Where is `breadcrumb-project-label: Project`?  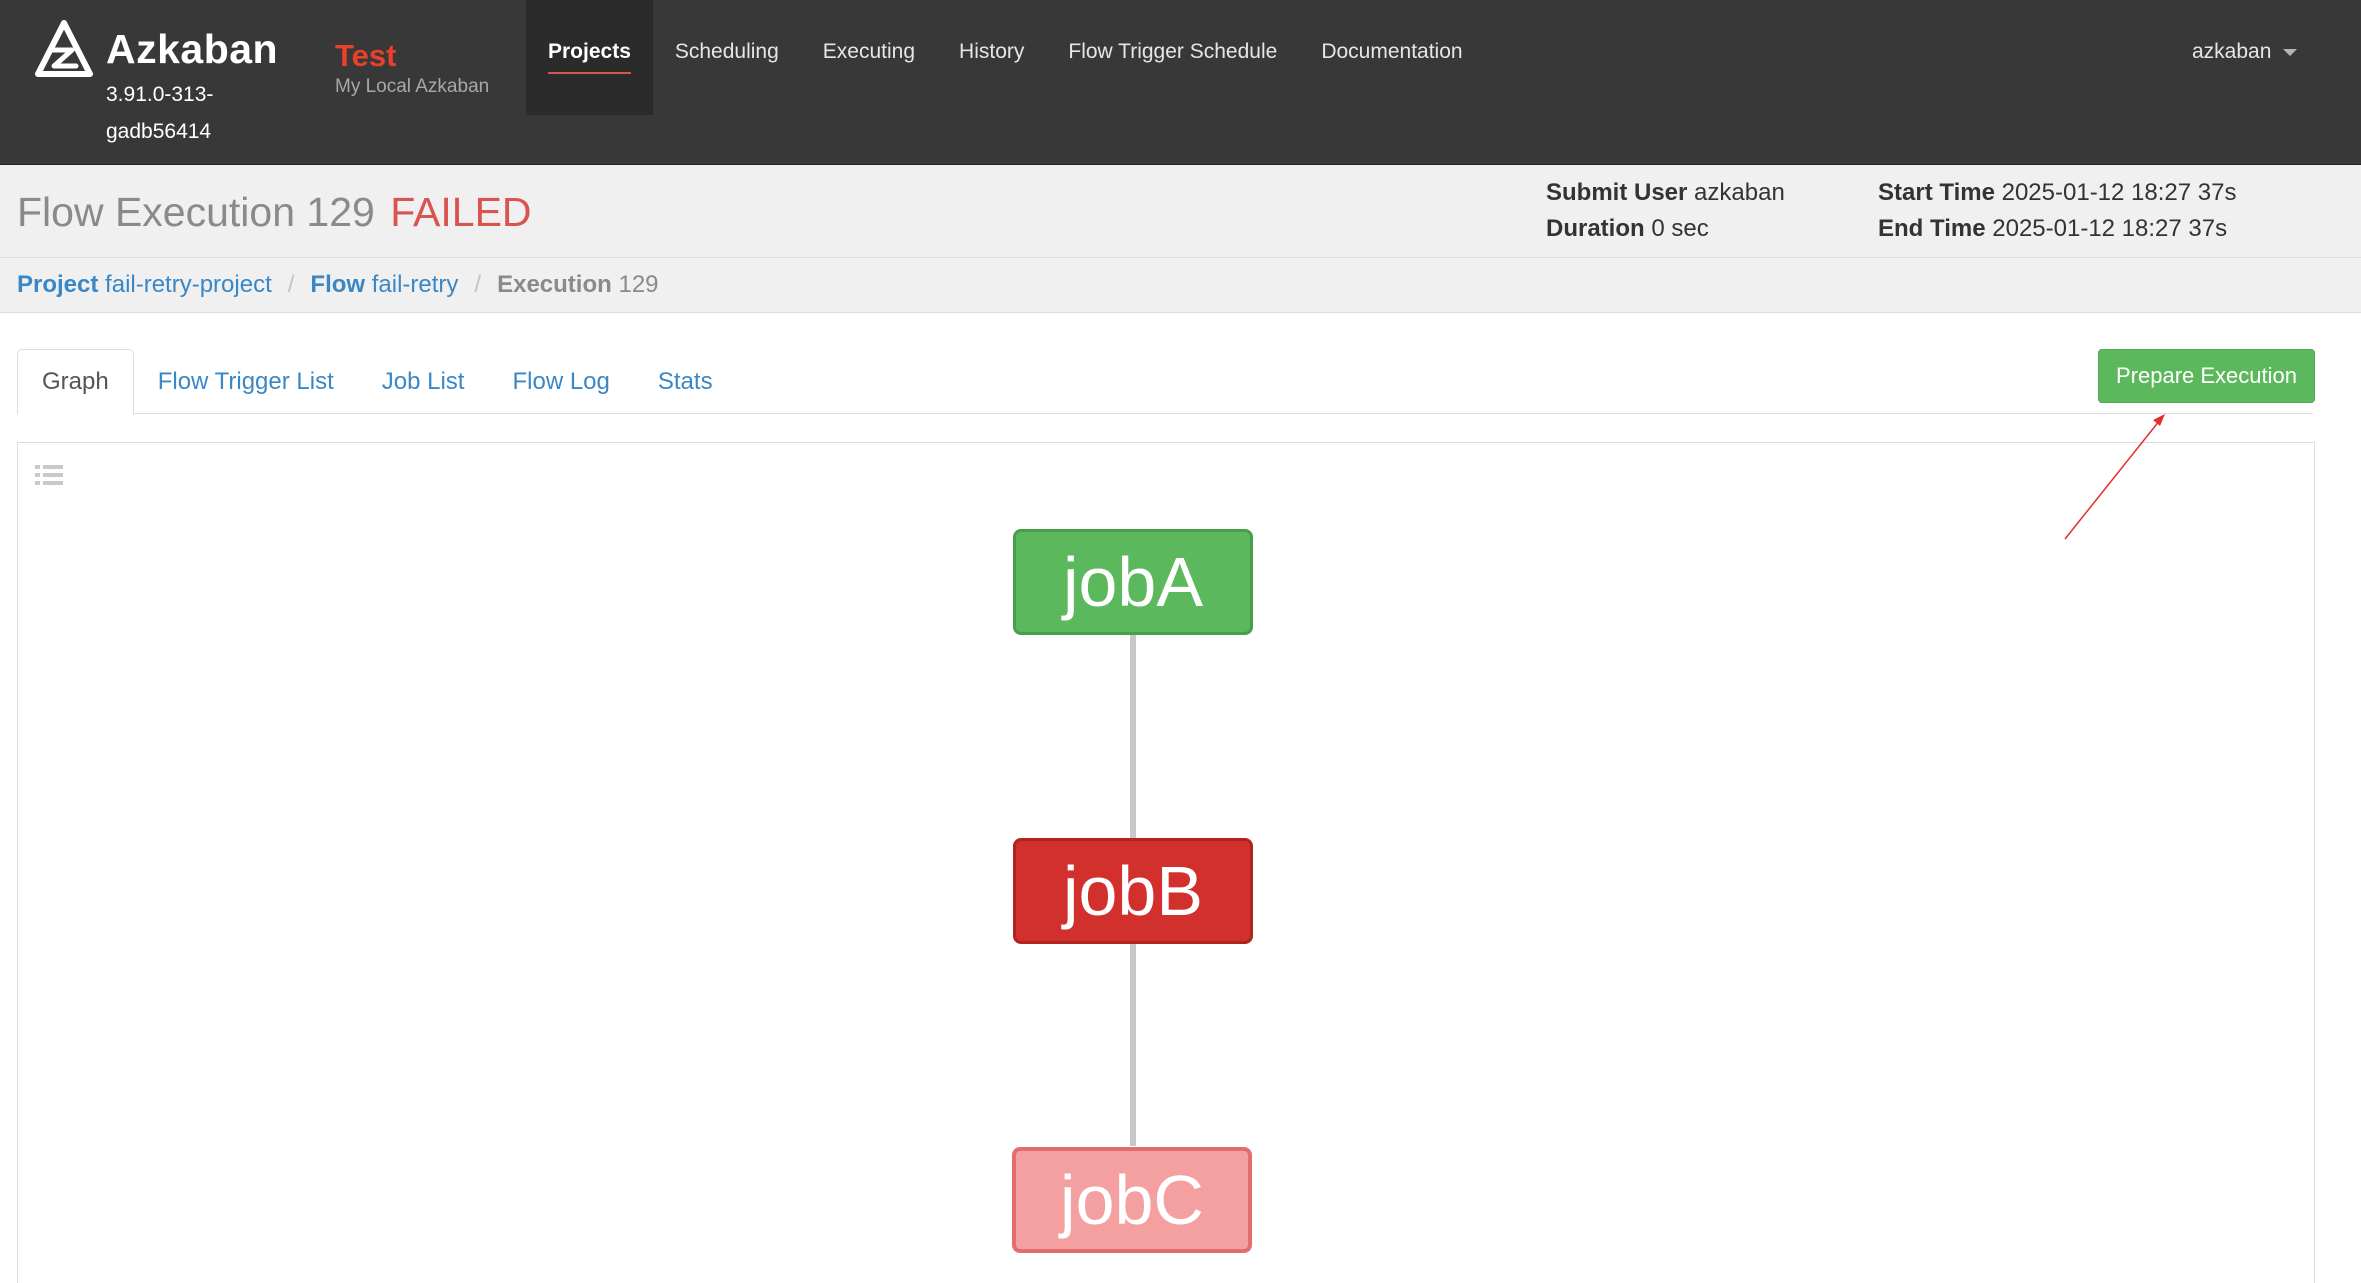 breadcrumb-project-label: Project is located at coordinates (58, 284).